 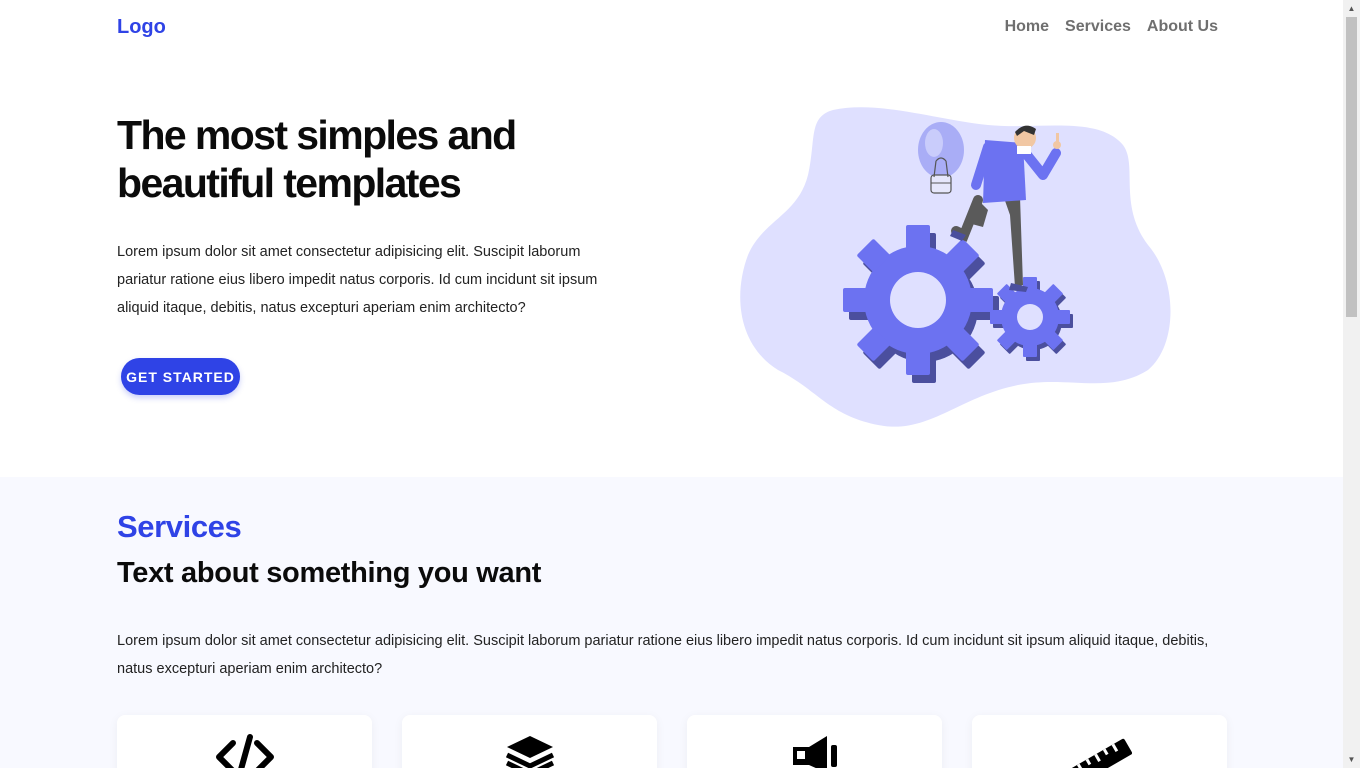 What do you see at coordinates (141, 27) in the screenshot?
I see `logo: Logo` at bounding box center [141, 27].